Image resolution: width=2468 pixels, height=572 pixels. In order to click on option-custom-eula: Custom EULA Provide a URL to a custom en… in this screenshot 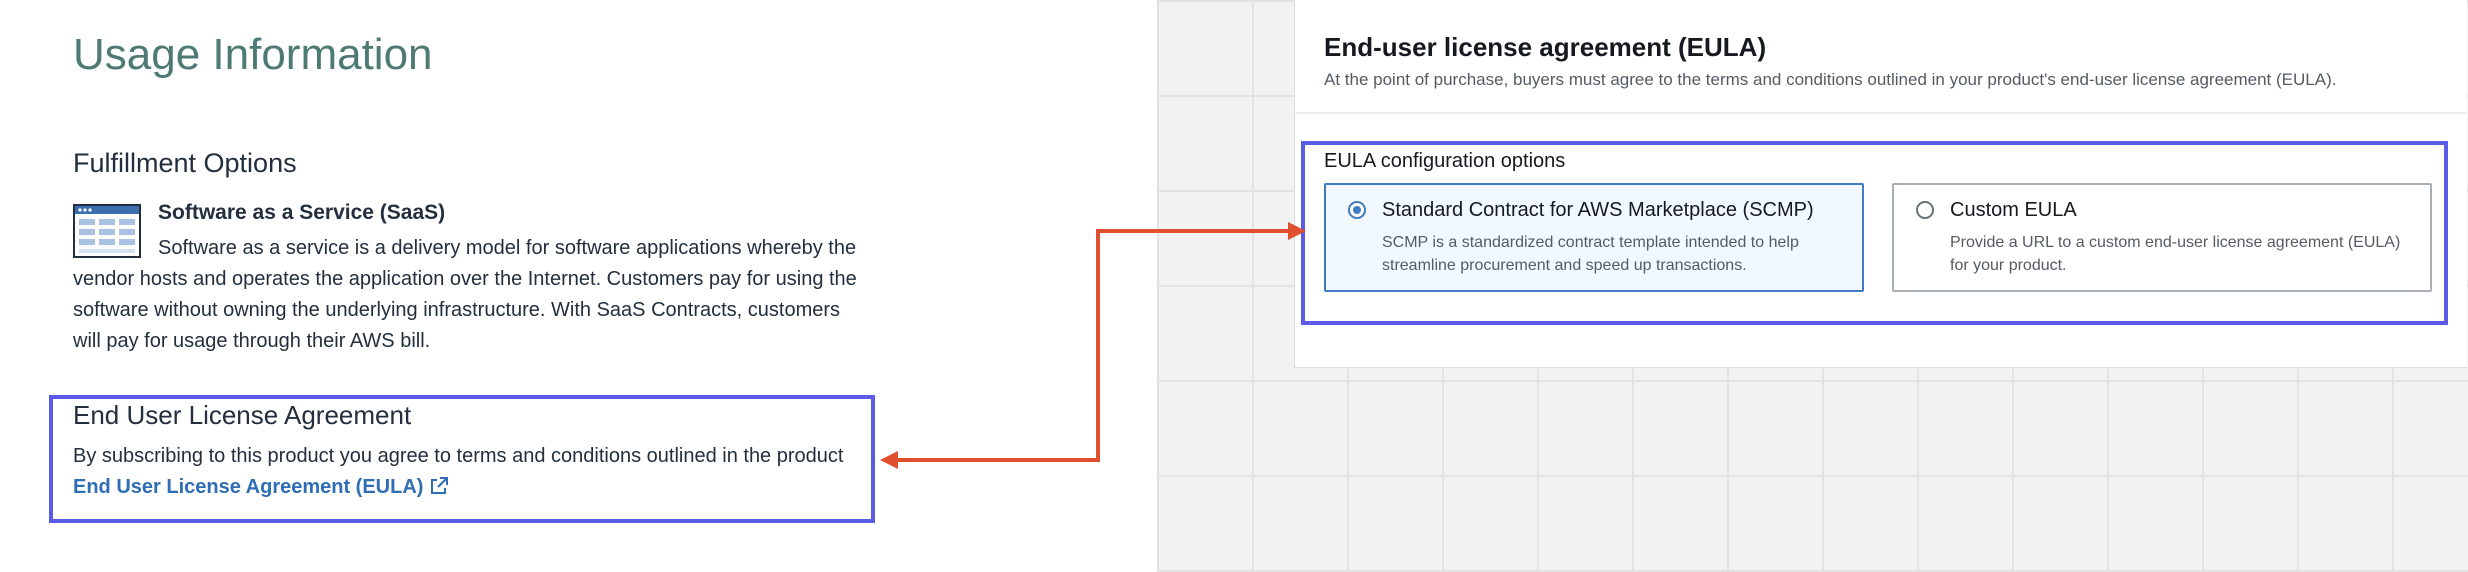, I will do `click(2162, 237)`.